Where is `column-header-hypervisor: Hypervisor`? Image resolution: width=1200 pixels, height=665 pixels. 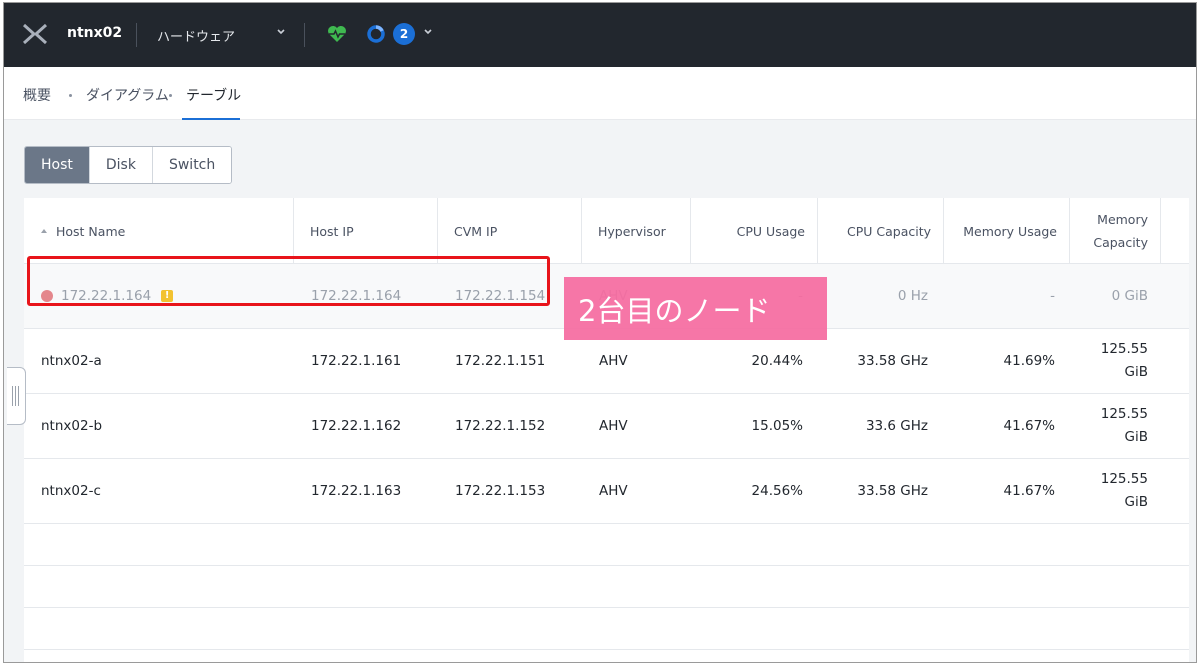 column-header-hypervisor: Hypervisor is located at coordinates (636, 231).